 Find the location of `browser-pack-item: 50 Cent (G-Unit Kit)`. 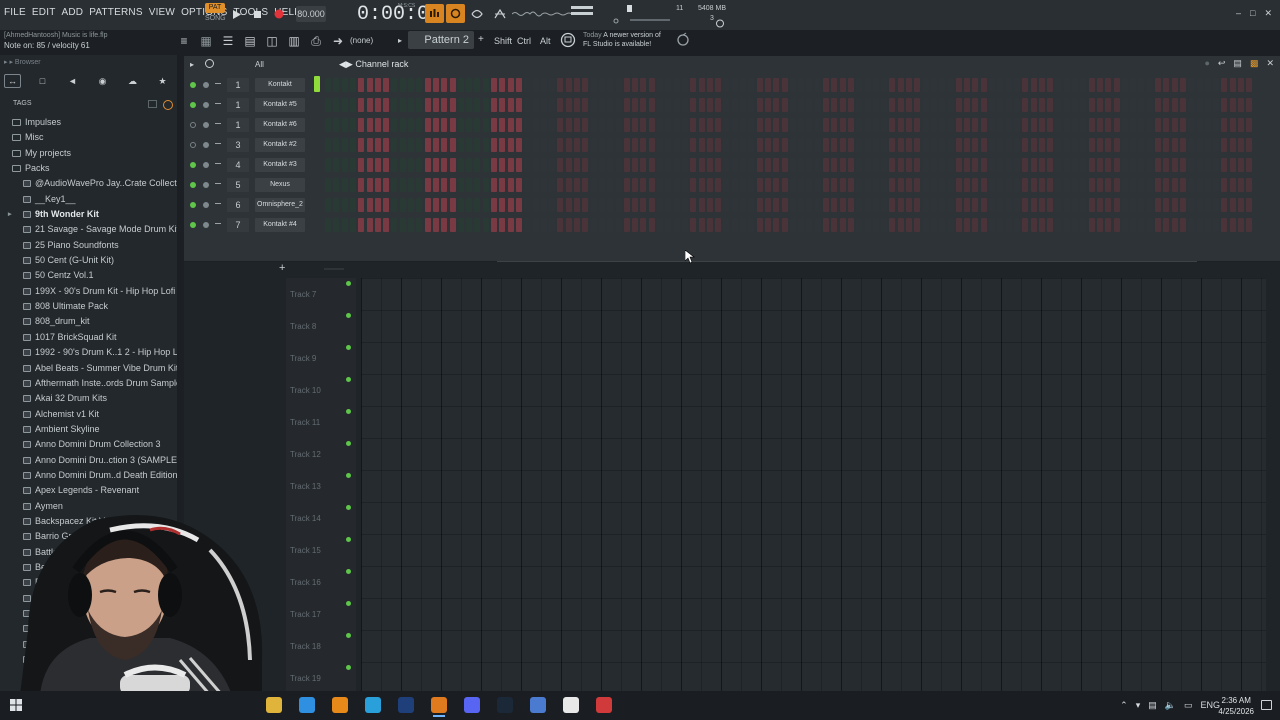

browser-pack-item: 50 Cent (G-Unit Kit) is located at coordinates (89, 260).